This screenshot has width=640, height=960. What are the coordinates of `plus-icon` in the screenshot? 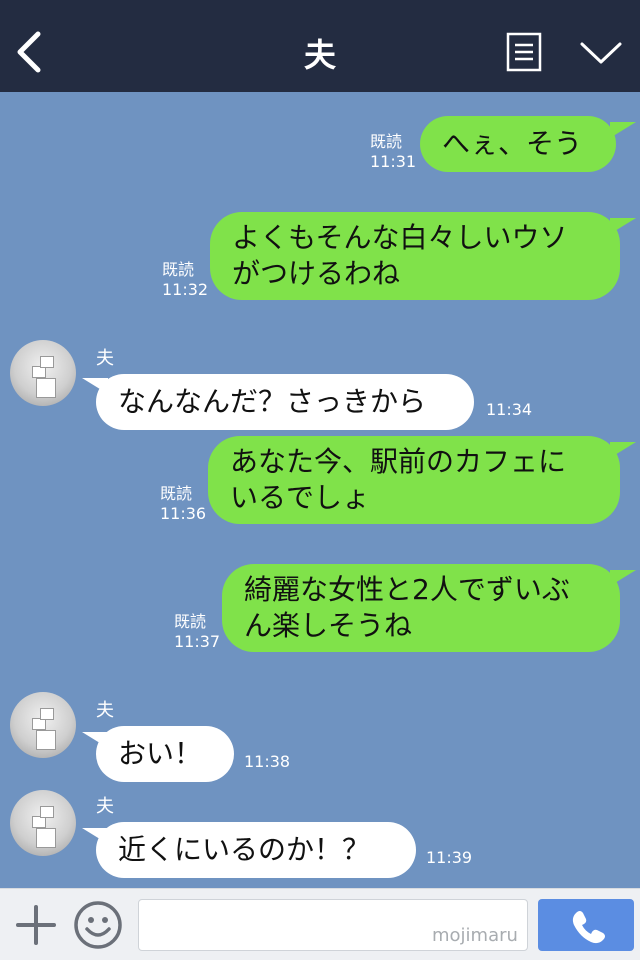 It's located at (36, 925).